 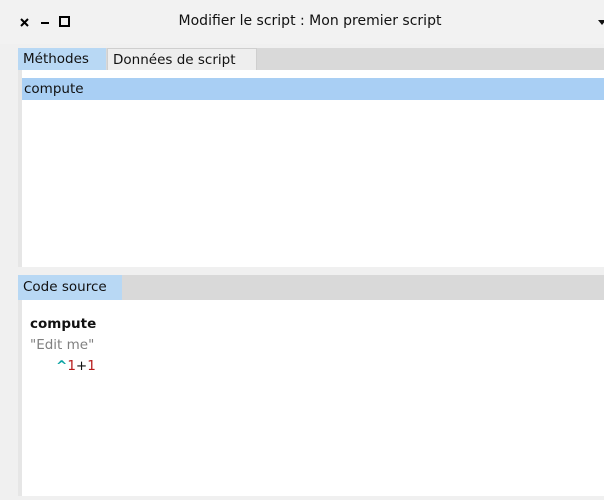 What do you see at coordinates (62, 345) in the screenshot?
I see `method-comment: "Edit me"` at bounding box center [62, 345].